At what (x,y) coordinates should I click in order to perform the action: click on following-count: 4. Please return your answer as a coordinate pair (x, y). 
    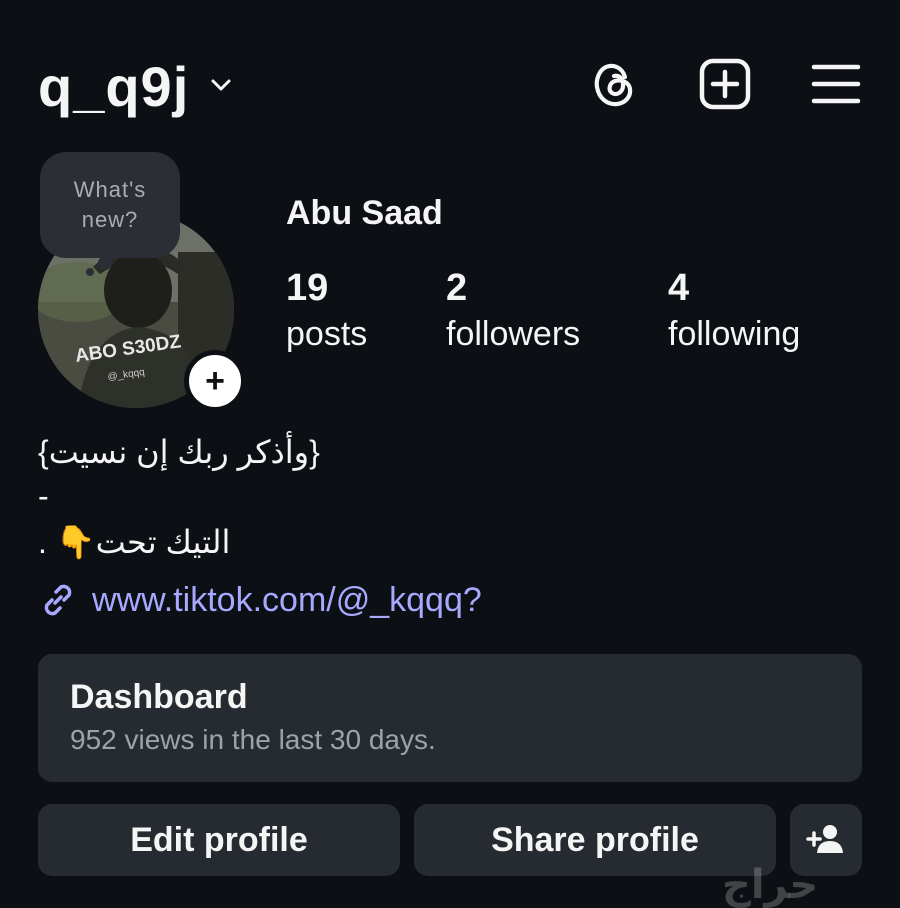
    Looking at the image, I should click on (679, 288).